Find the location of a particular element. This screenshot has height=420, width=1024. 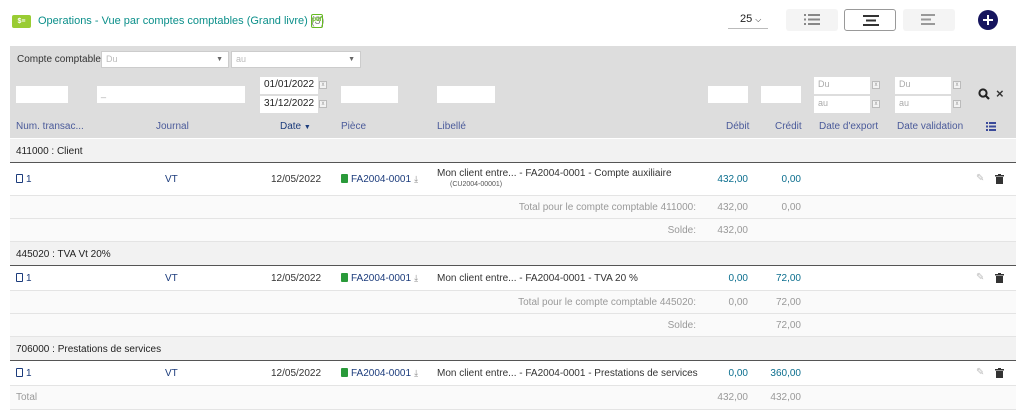

col-journal: Journal is located at coordinates (172, 126).